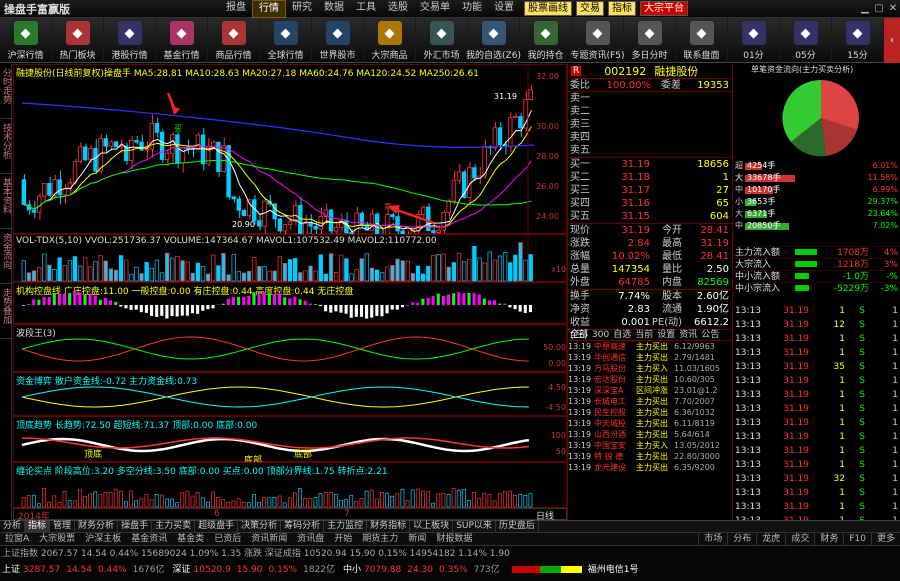 This screenshot has width=900, height=581. What do you see at coordinates (546, 40) in the screenshot?
I see `toolbar-hand-button: ◆ 我的持仓` at bounding box center [546, 40].